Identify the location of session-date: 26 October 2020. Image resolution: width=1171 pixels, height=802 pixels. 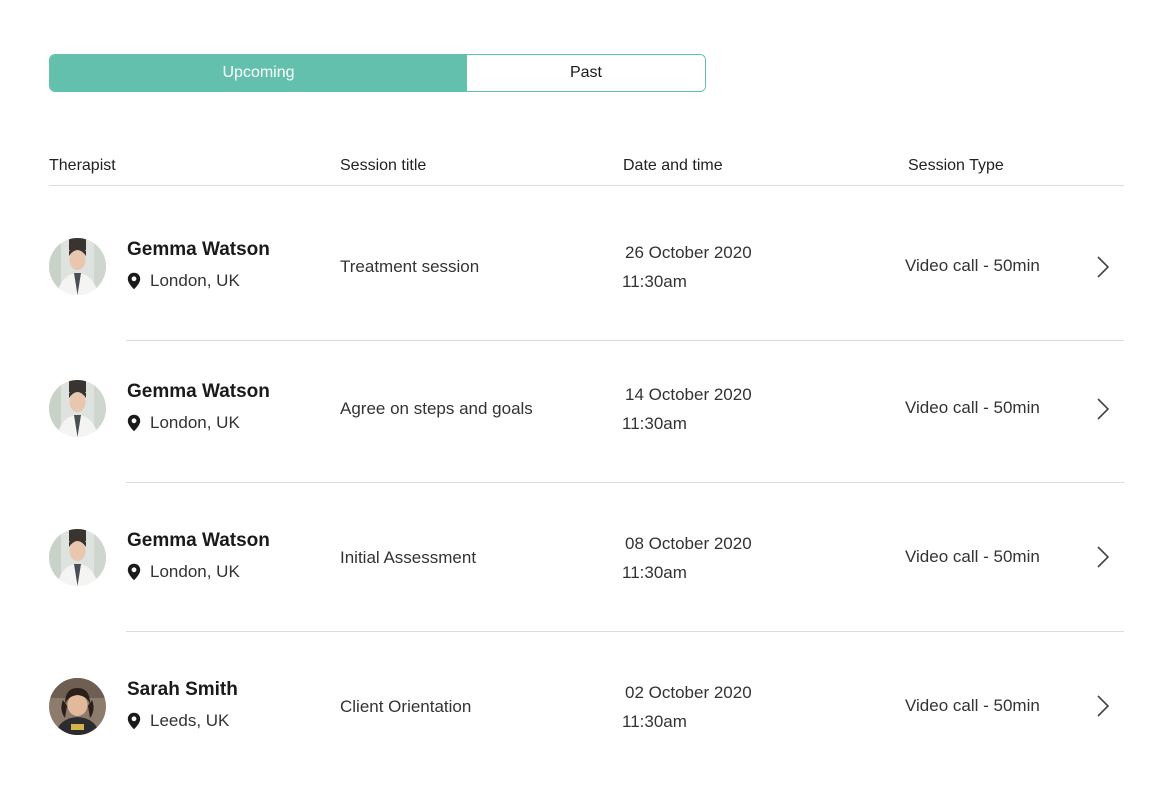
(688, 252).